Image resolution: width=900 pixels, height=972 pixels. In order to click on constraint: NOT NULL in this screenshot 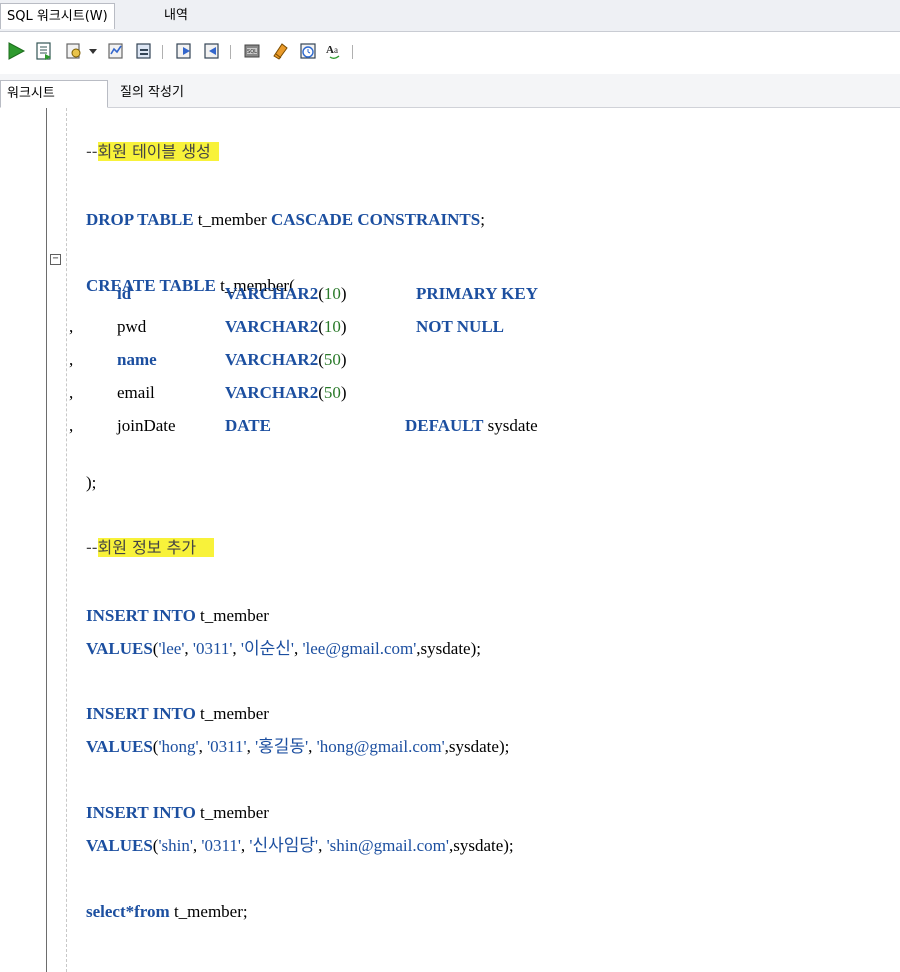, I will do `click(460, 326)`.